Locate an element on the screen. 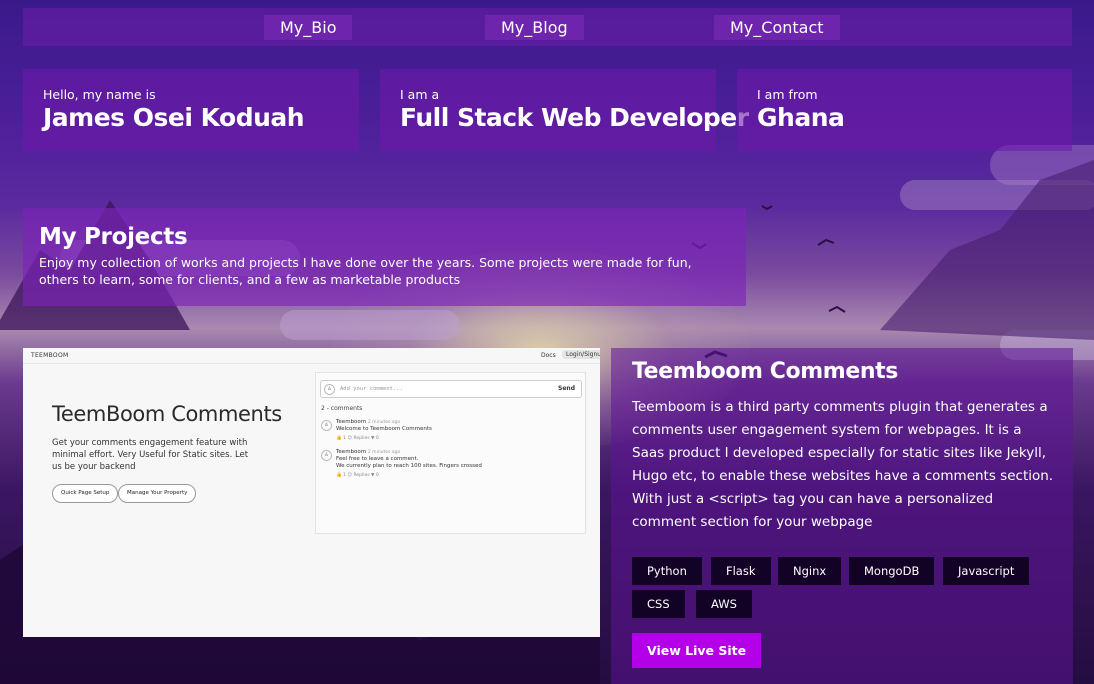  tag-flask: Flask is located at coordinates (741, 571).